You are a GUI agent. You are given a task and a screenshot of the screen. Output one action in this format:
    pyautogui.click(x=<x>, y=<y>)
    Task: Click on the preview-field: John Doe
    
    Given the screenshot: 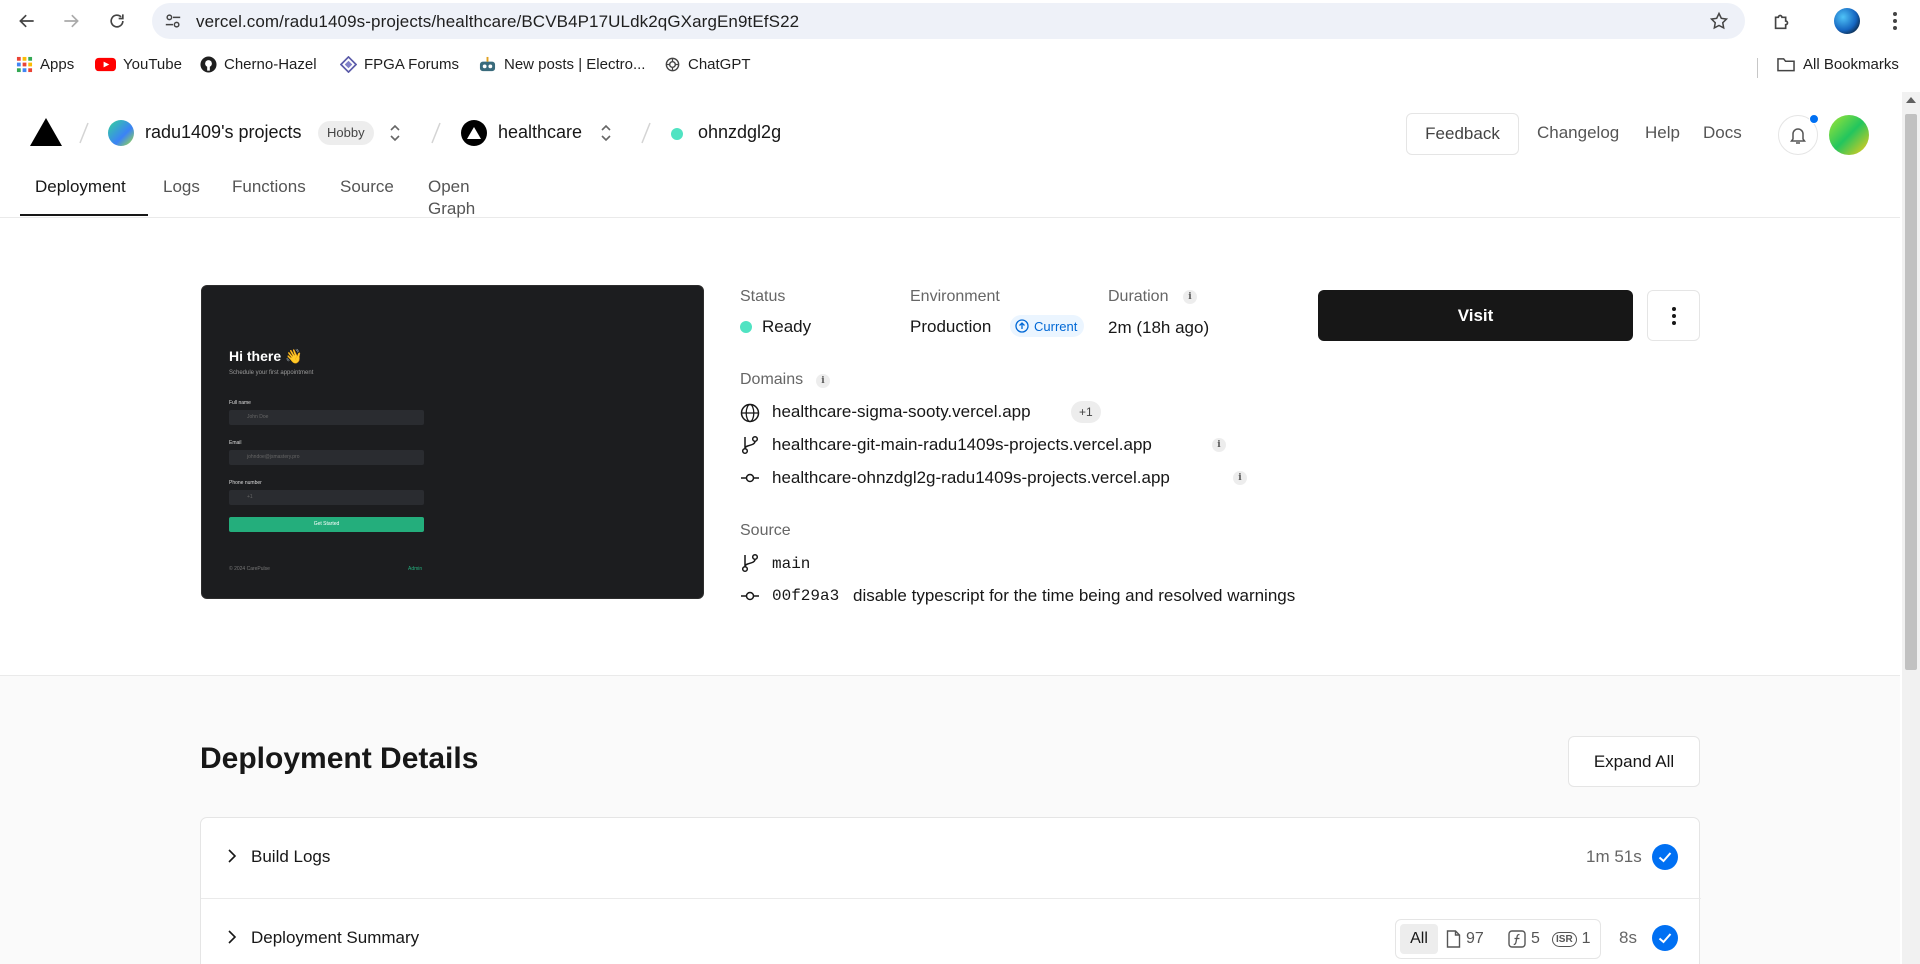 What is the action you would take?
    pyautogui.click(x=326, y=417)
    